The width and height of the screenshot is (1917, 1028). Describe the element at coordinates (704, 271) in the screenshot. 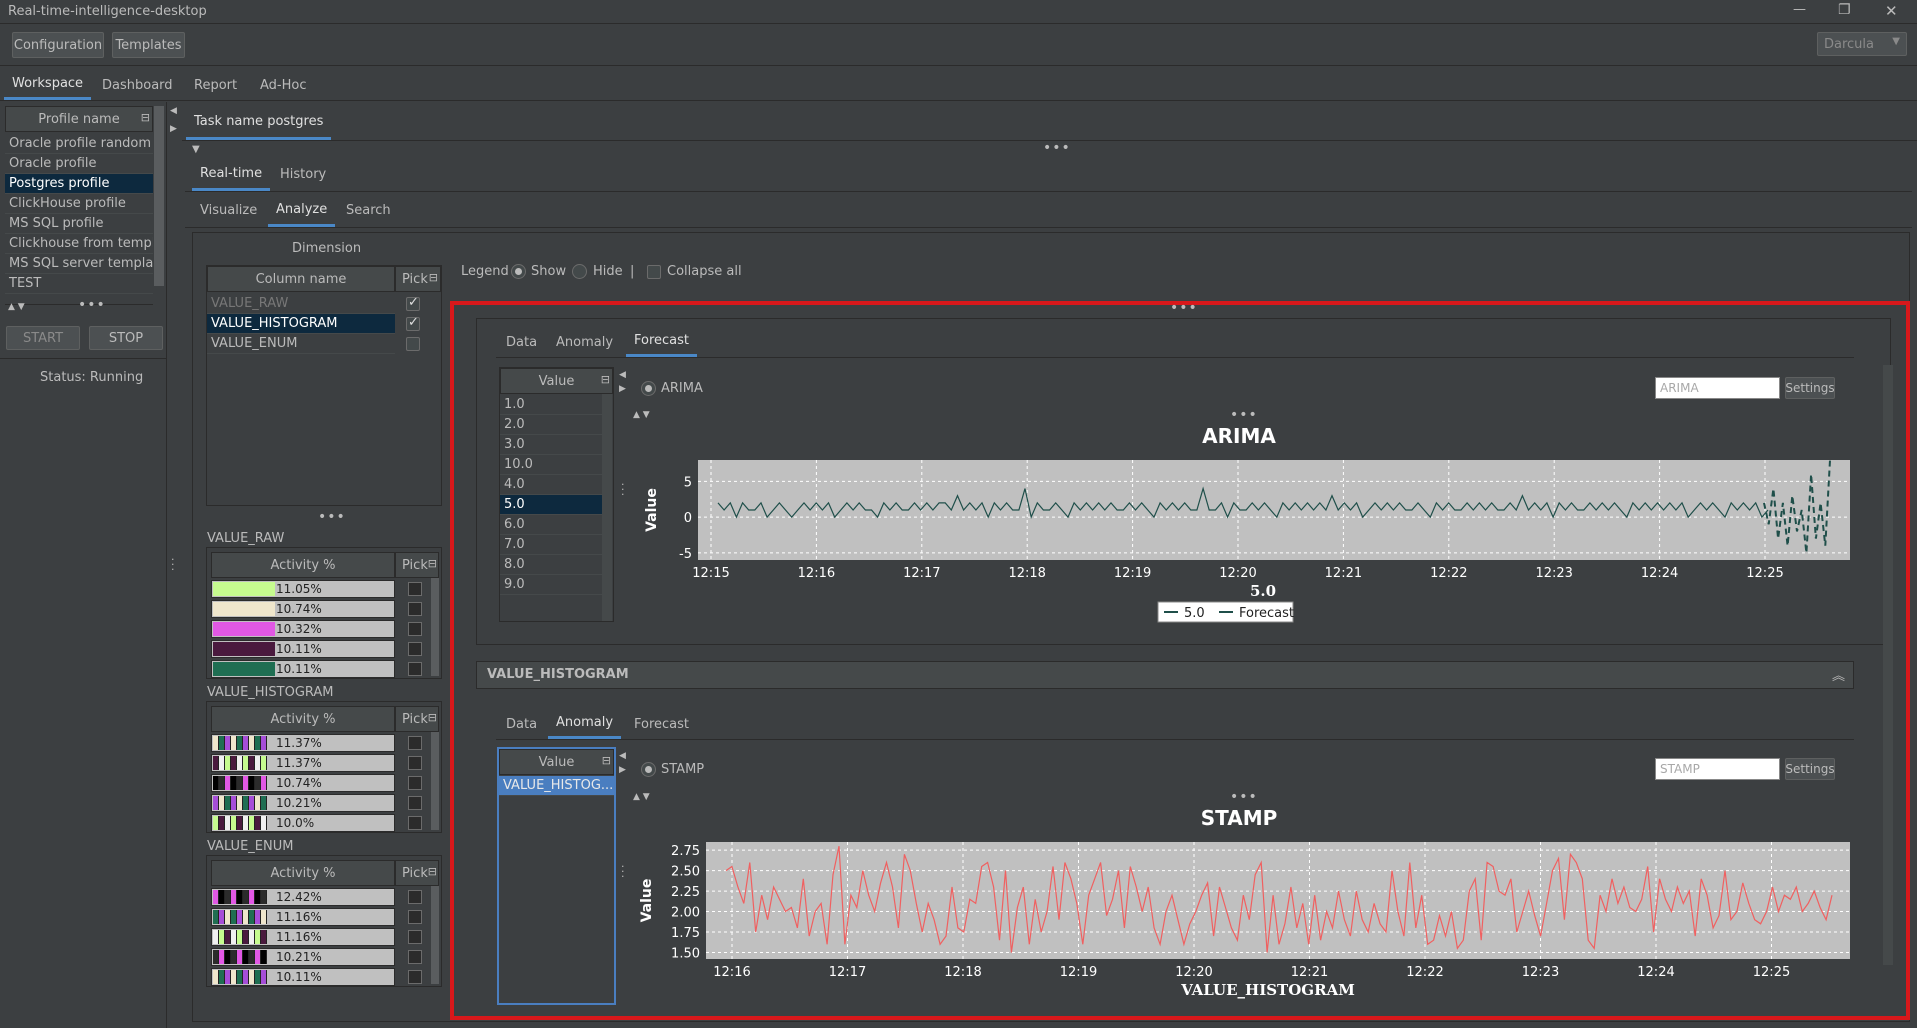

I see `collapse-all-label: Collapse all` at that location.